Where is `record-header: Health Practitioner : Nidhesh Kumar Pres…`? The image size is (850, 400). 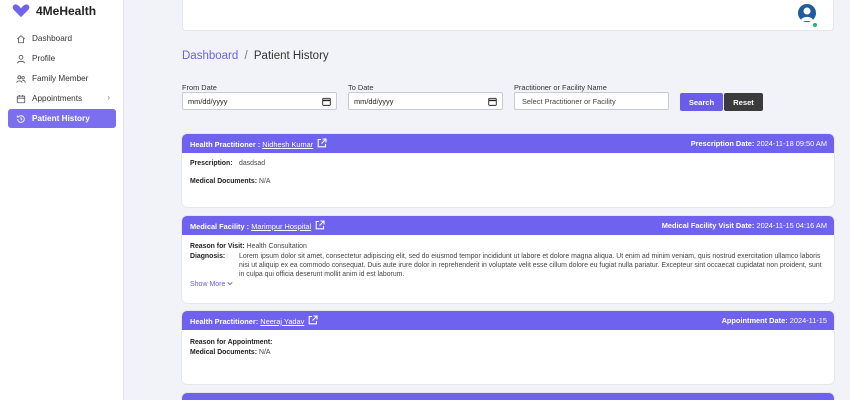 record-header: Health Practitioner : Nidhesh Kumar Pres… is located at coordinates (508, 143).